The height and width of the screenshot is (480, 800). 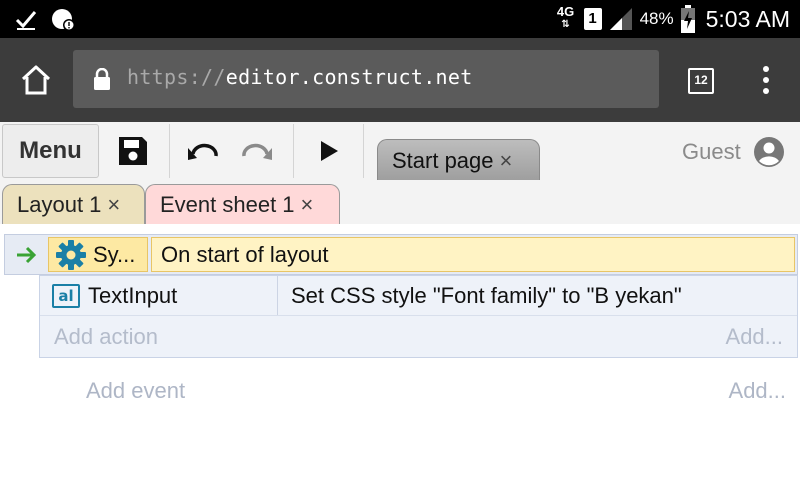 I want to click on redo-icon, so click(x=257, y=151).